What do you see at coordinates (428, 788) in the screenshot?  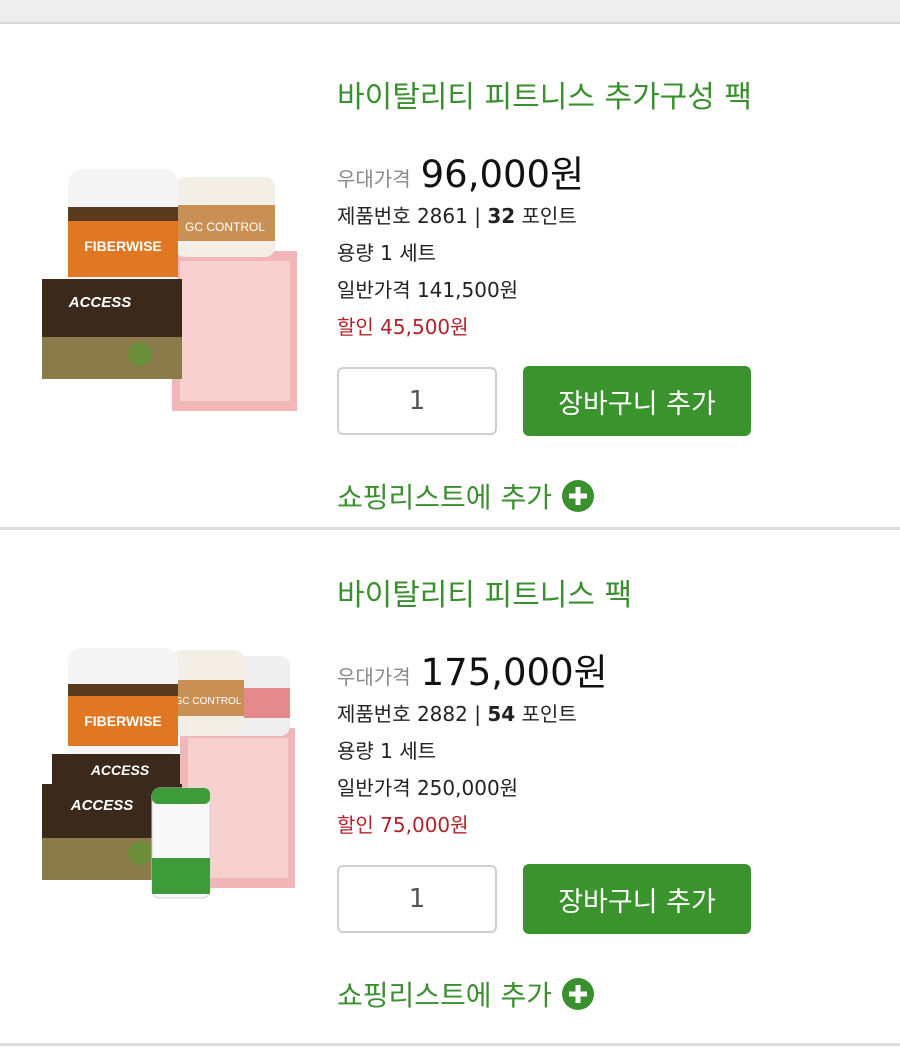 I see `regular-price: 일반가격 250,000원` at bounding box center [428, 788].